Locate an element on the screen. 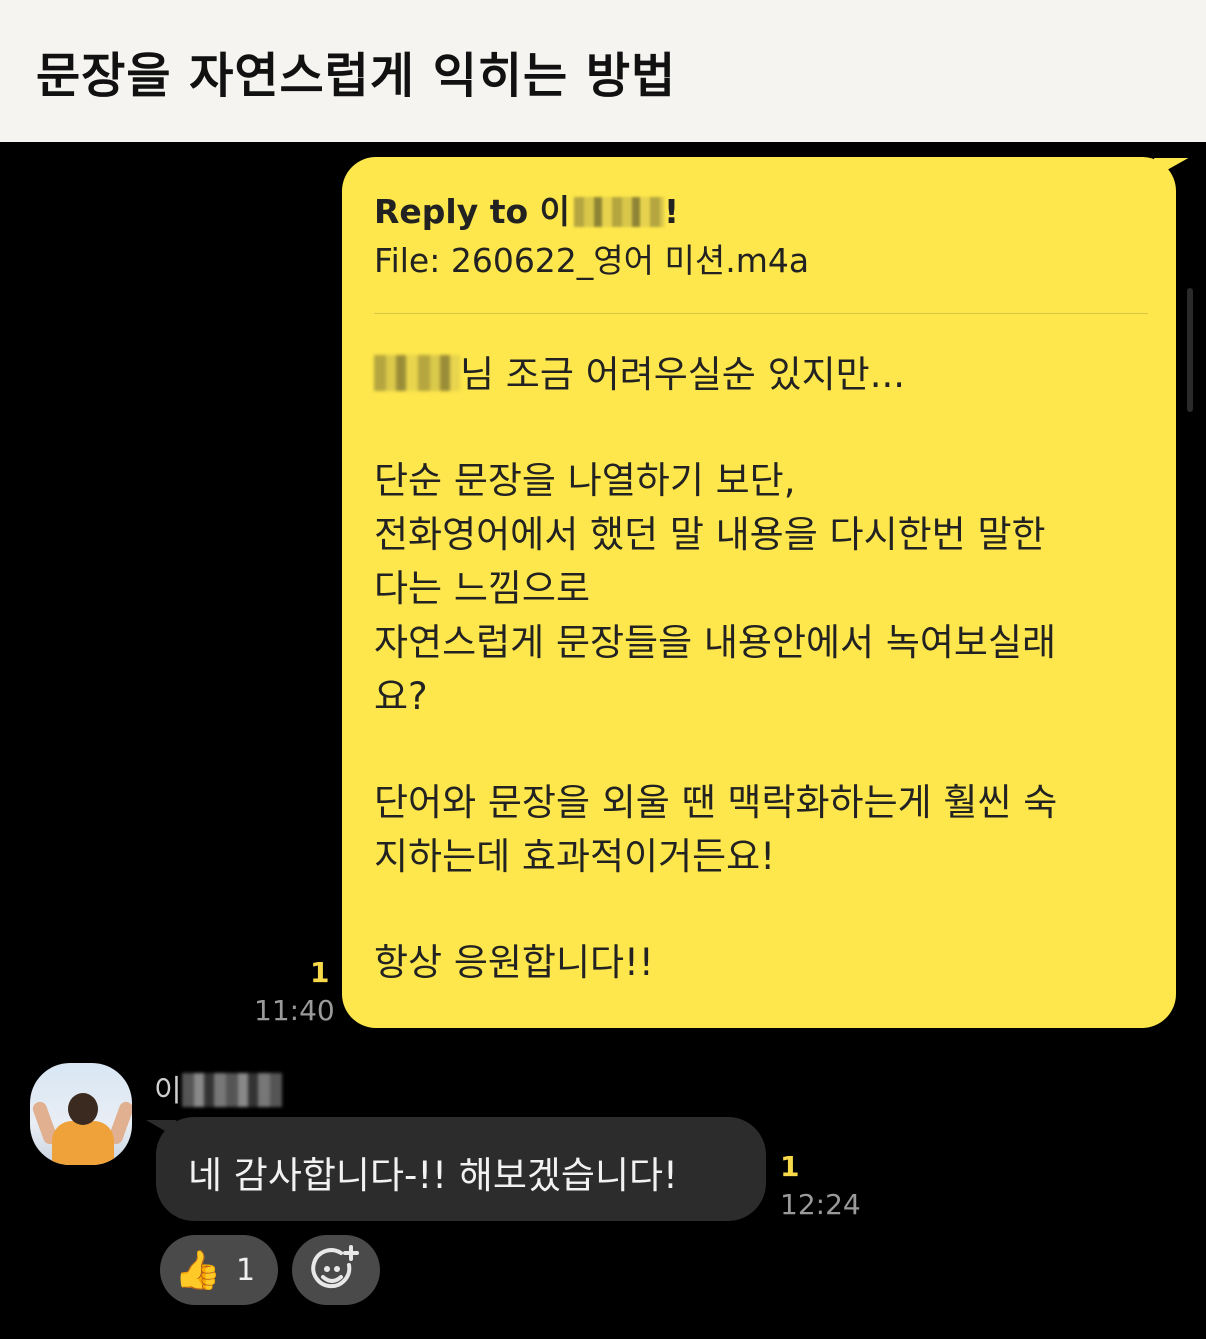 Image resolution: width=1206 pixels, height=1339 pixels. add-reaction-button is located at coordinates (336, 1270).